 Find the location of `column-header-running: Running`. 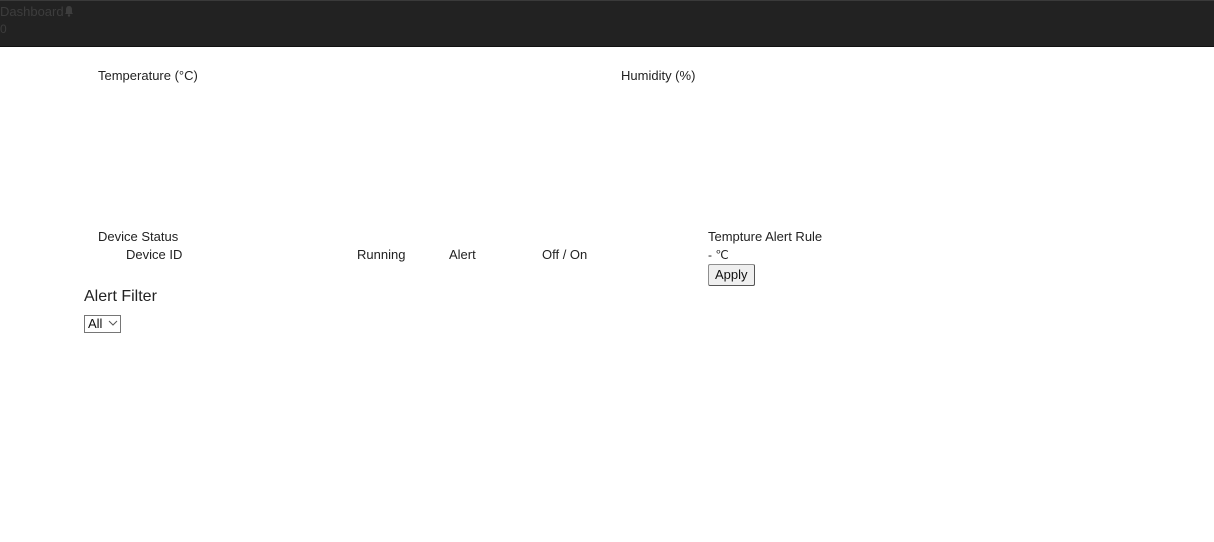

column-header-running: Running is located at coordinates (381, 254).